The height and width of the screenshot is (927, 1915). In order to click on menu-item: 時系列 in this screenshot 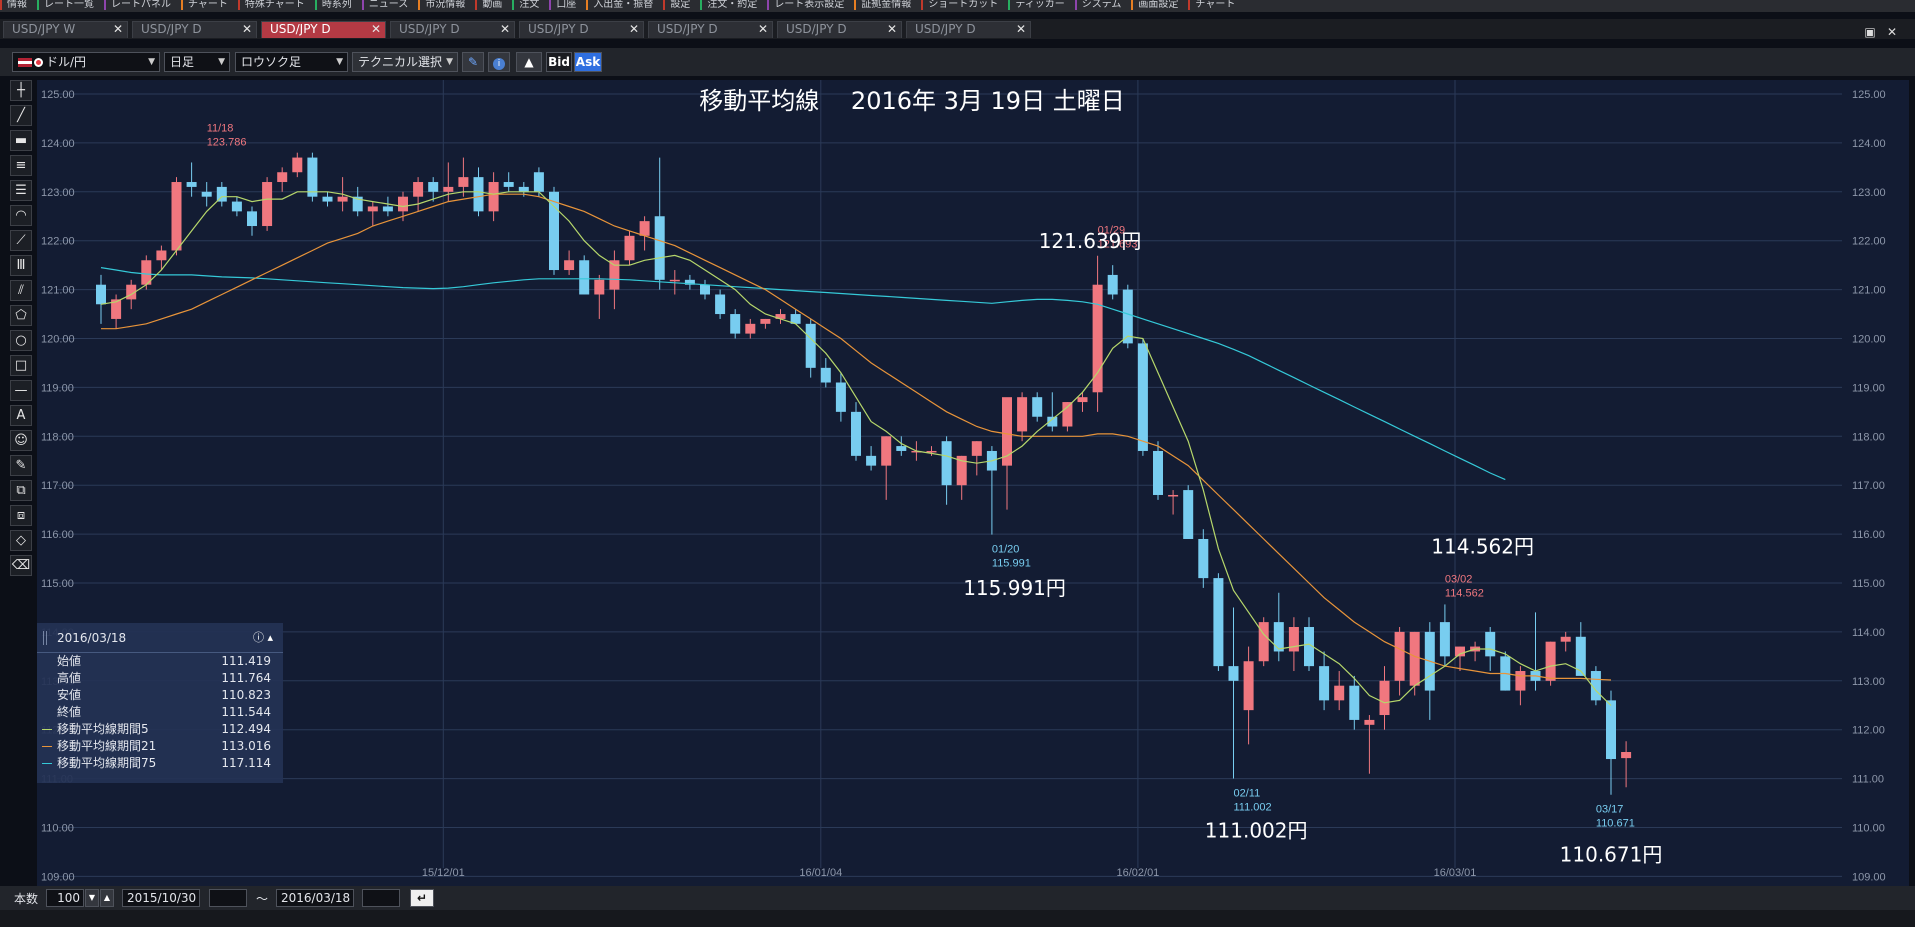, I will do `click(336, 5)`.